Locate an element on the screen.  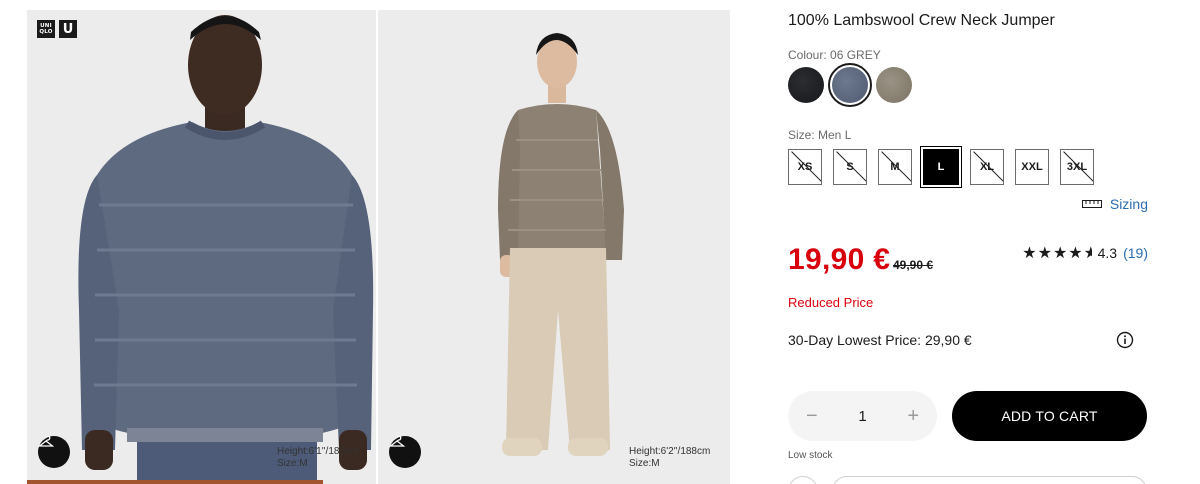
size-label: Size: Men L is located at coordinates (820, 135).